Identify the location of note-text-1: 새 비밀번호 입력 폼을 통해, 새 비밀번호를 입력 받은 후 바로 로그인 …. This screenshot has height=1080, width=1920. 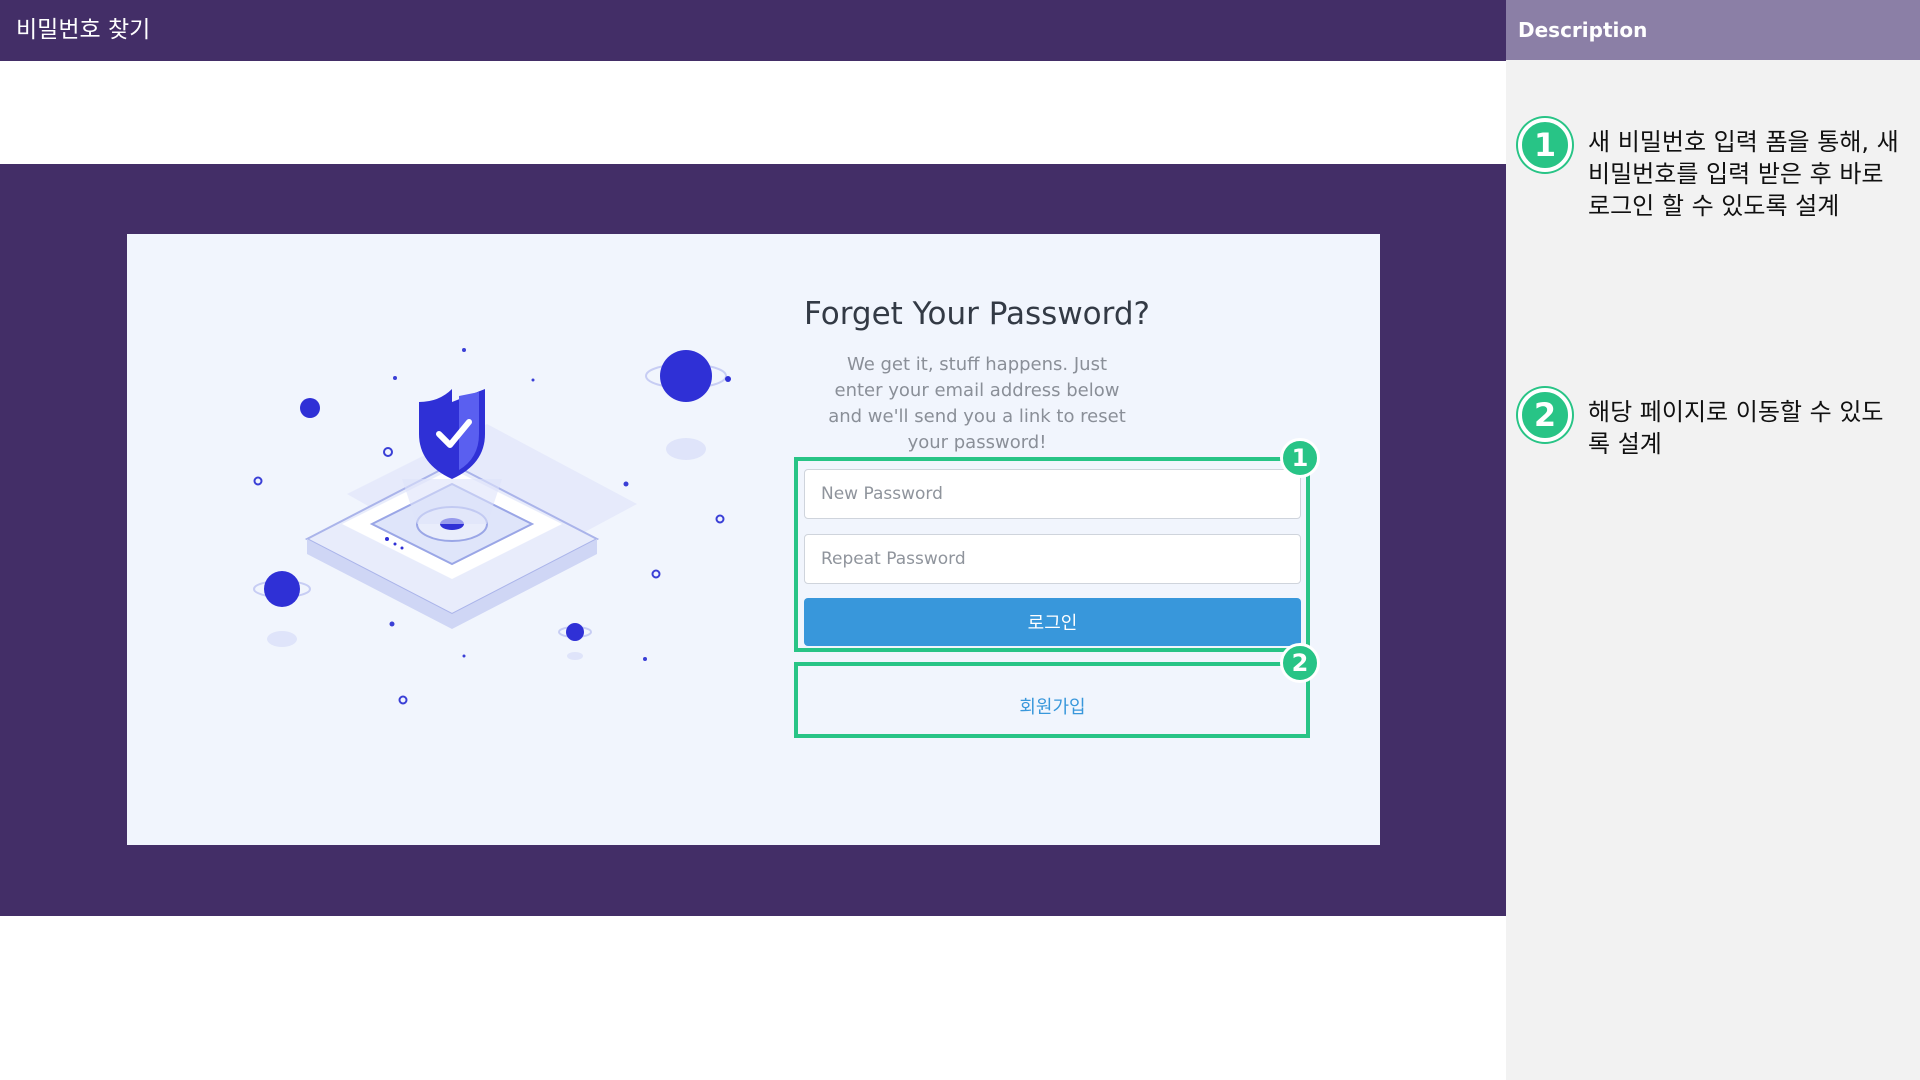
(1743, 174).